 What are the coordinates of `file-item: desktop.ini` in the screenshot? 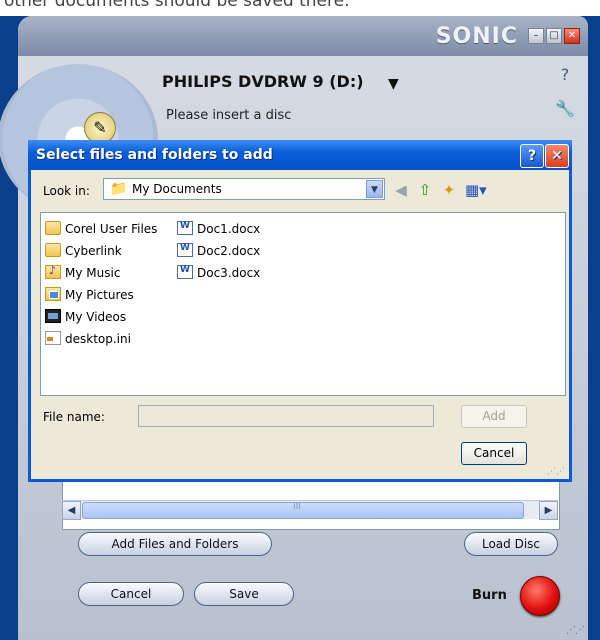 It's located at (88, 338).